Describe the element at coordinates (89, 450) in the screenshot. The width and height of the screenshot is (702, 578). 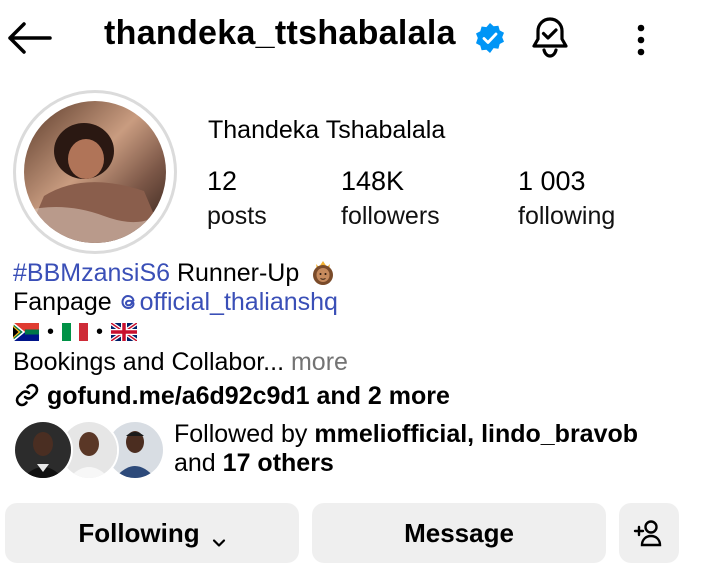
I see `mutual-followers-avatars` at that location.